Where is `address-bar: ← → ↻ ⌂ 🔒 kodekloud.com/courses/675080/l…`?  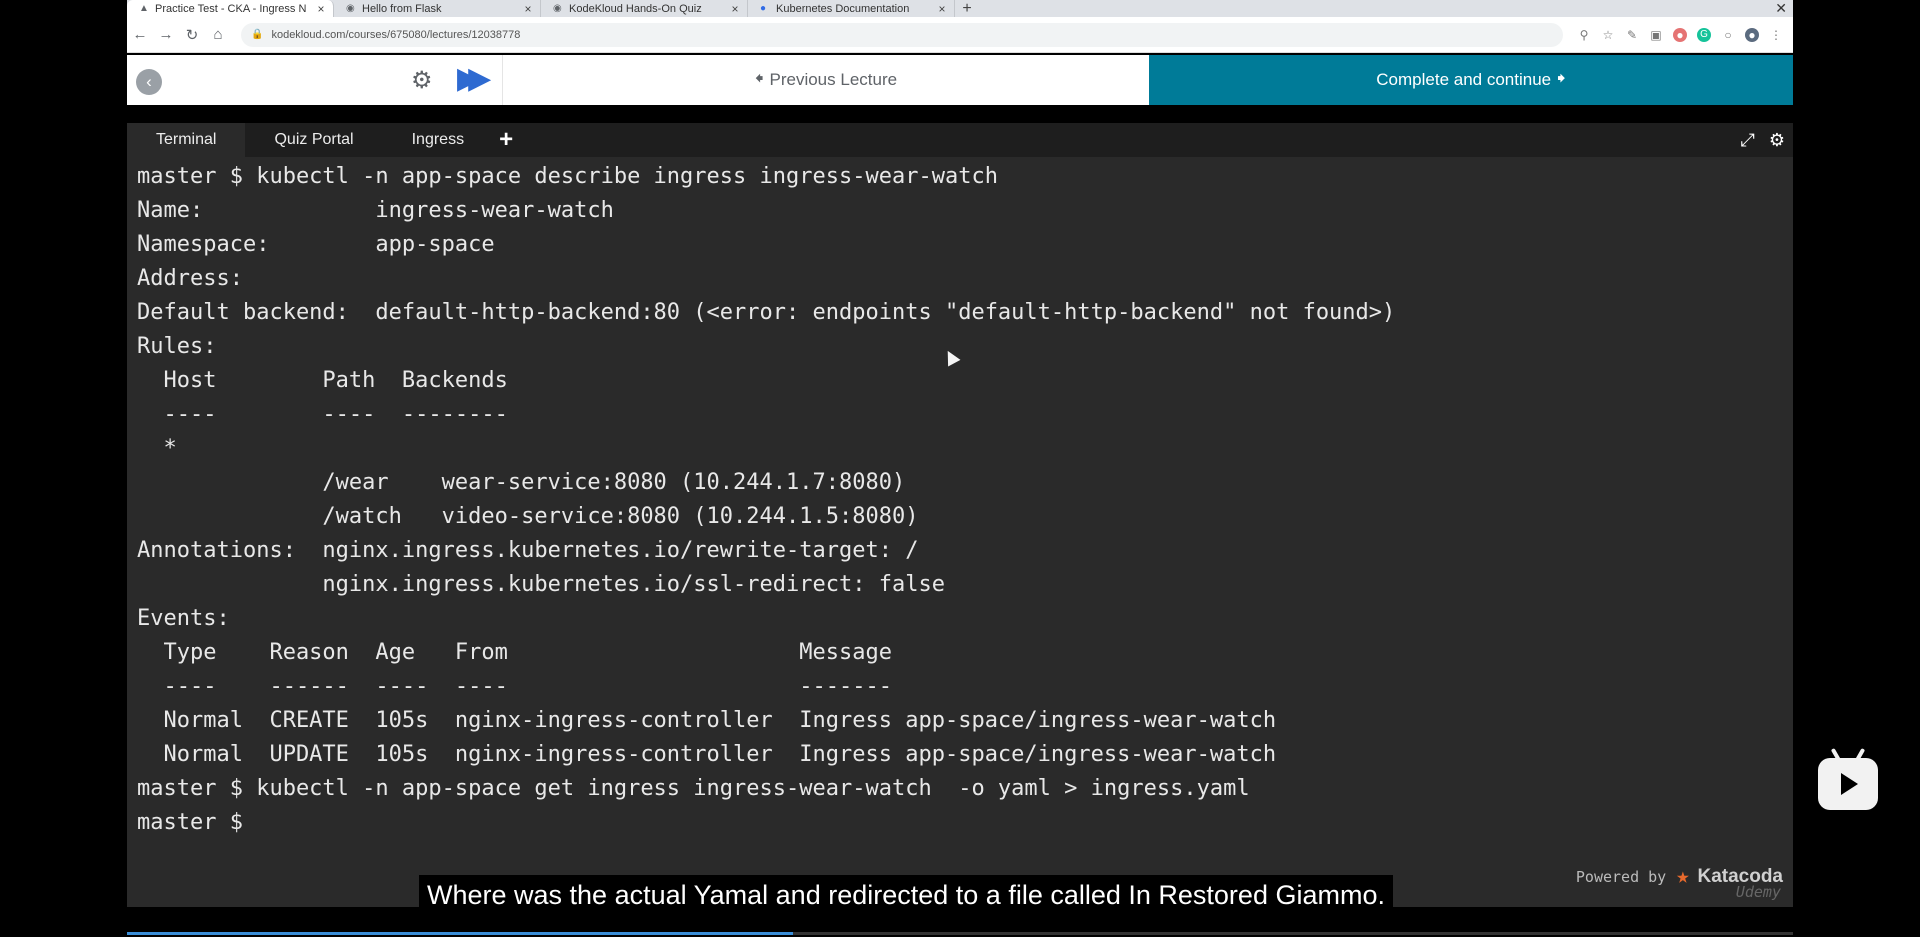 address-bar: ← → ↻ ⌂ 🔒 kodekloud.com/courses/675080/l… is located at coordinates (960, 35).